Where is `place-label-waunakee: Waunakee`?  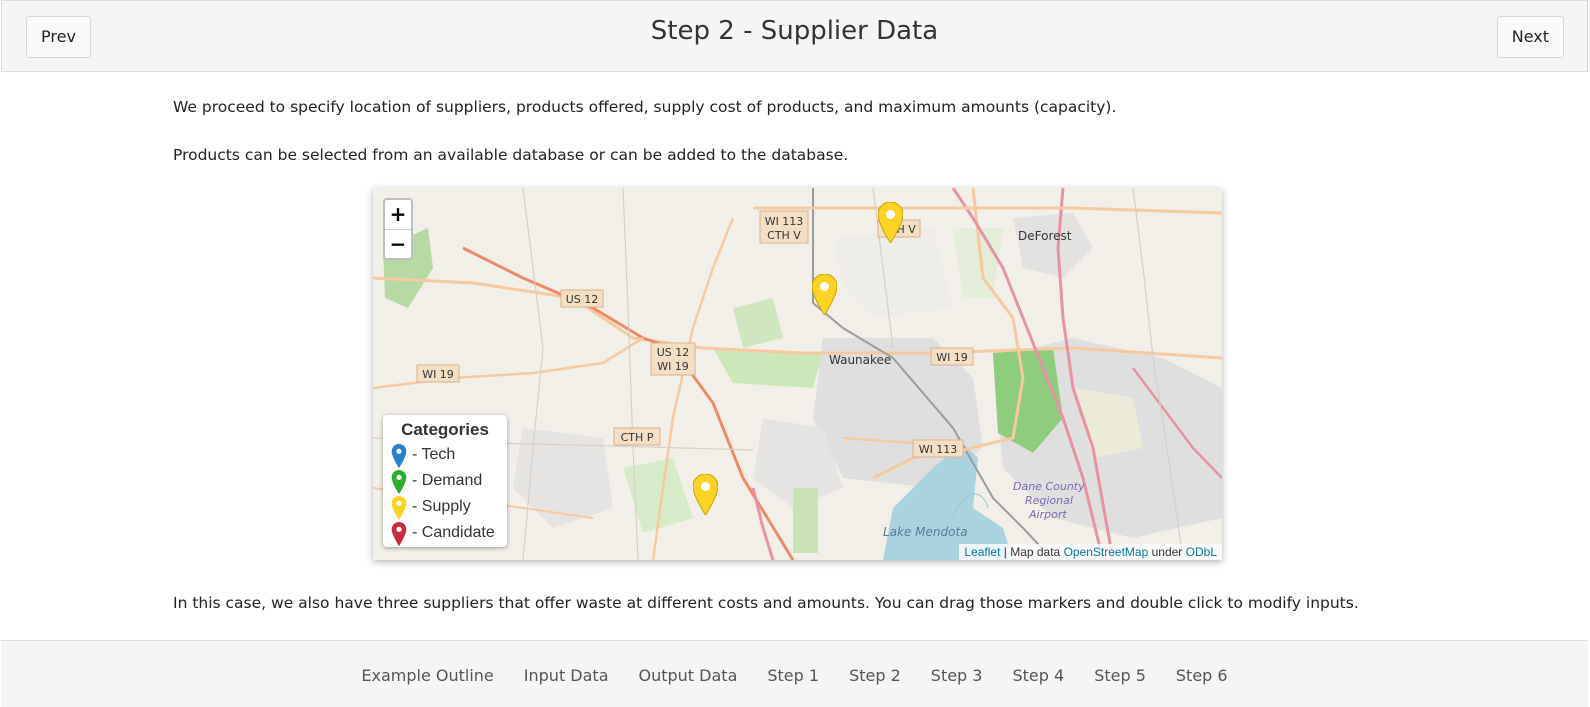
place-label-waunakee: Waunakee is located at coordinates (860, 360).